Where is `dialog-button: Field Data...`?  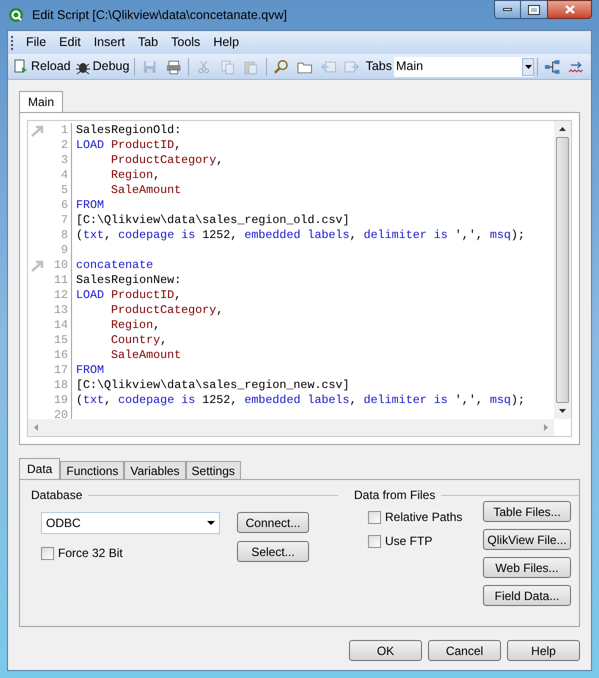 dialog-button: Field Data... is located at coordinates (527, 595).